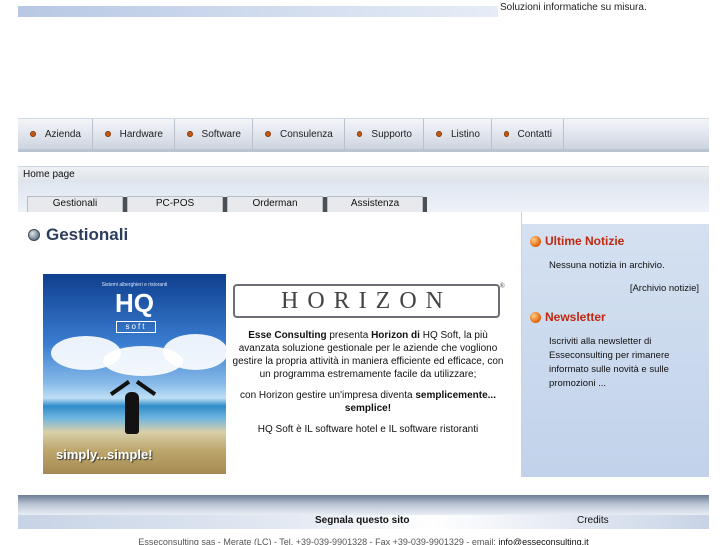 This screenshot has height=545, width=727. Describe the element at coordinates (363, 174) in the screenshot. I see `breadcrumb-bar: Home page` at that location.